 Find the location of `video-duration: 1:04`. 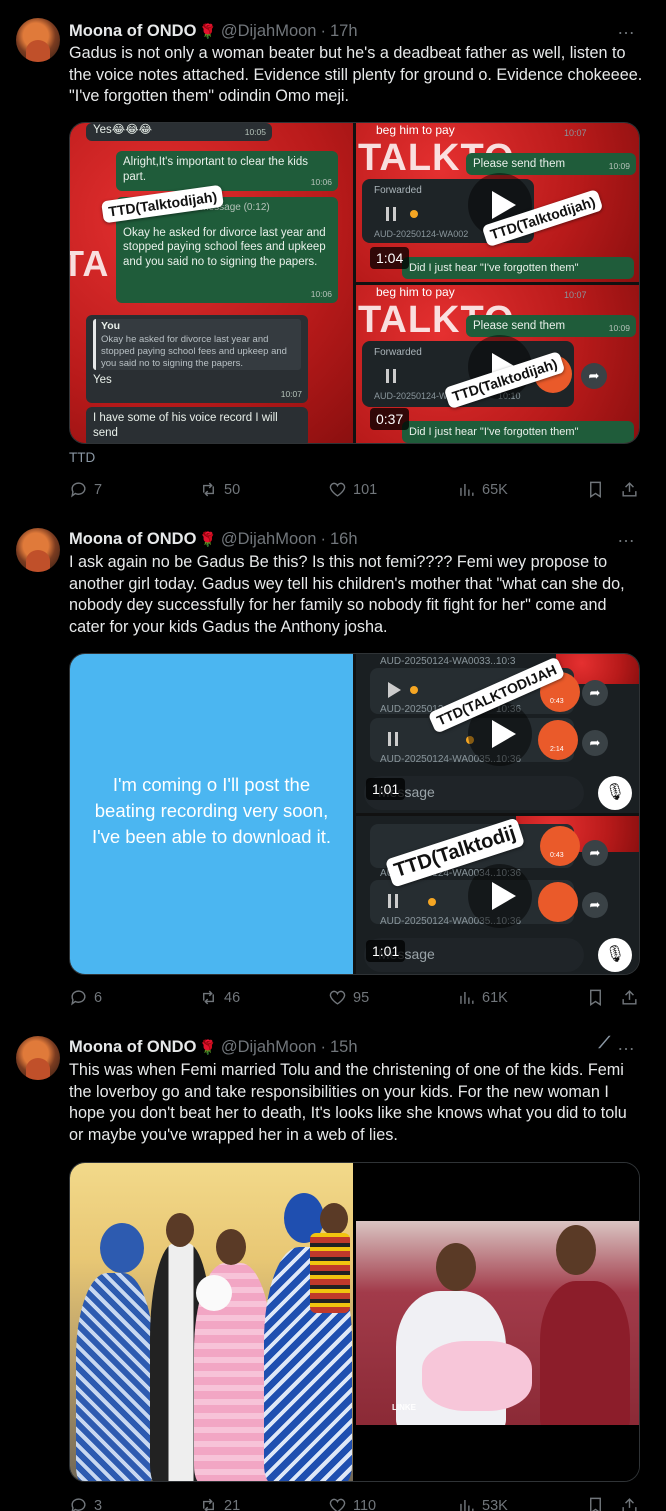

video-duration: 1:04 is located at coordinates (390, 258).